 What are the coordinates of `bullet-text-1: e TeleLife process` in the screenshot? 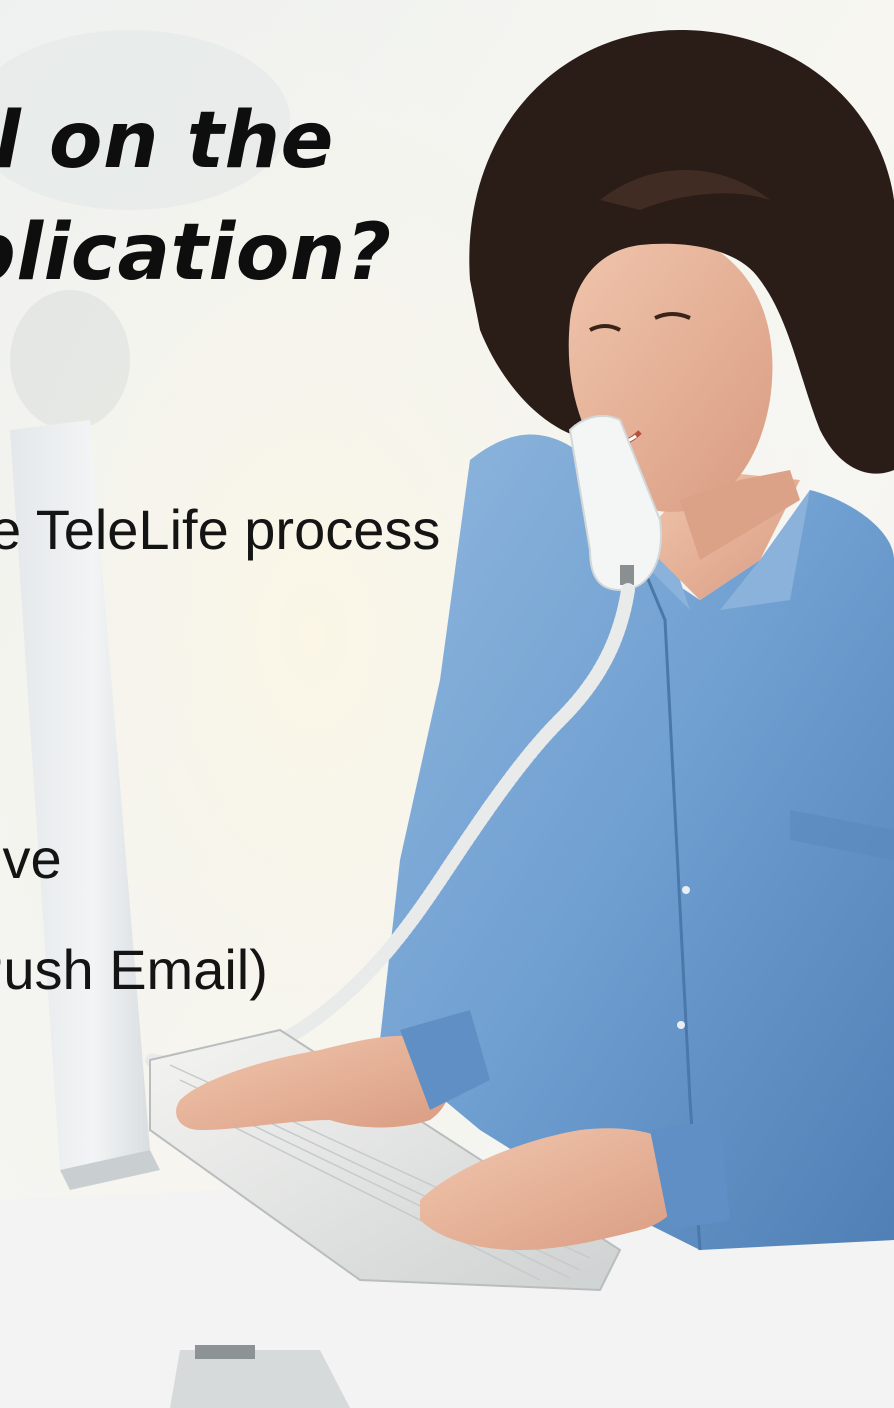 It's located at (220, 529).